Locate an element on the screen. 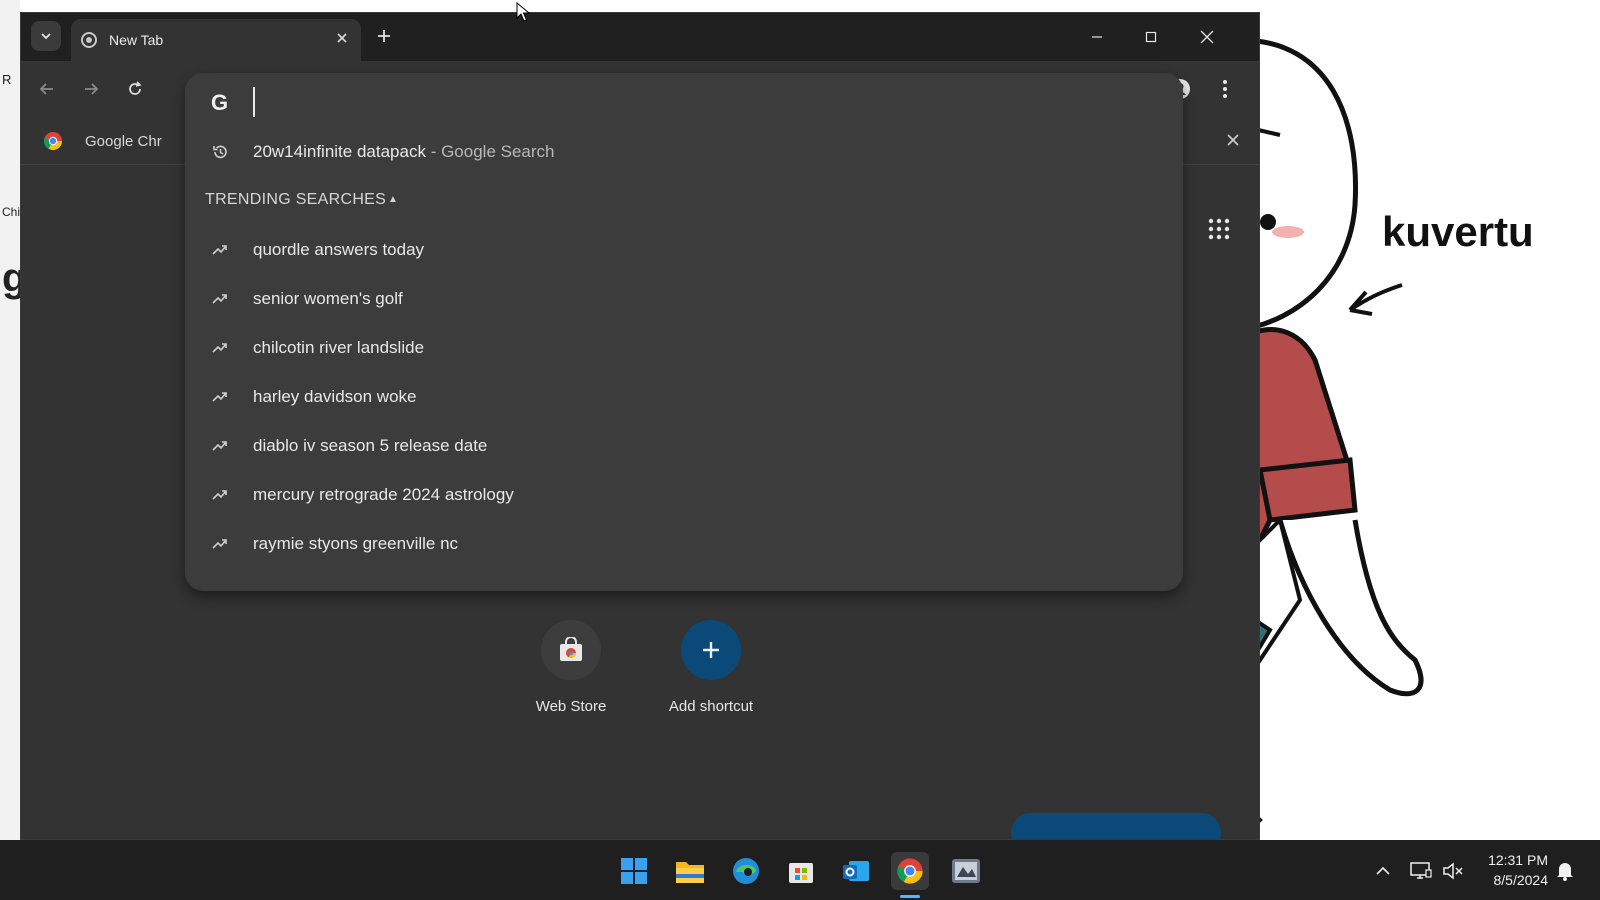 The image size is (1600, 900). trending-suggestion: raymie styons greenville nc is located at coordinates (684, 544).